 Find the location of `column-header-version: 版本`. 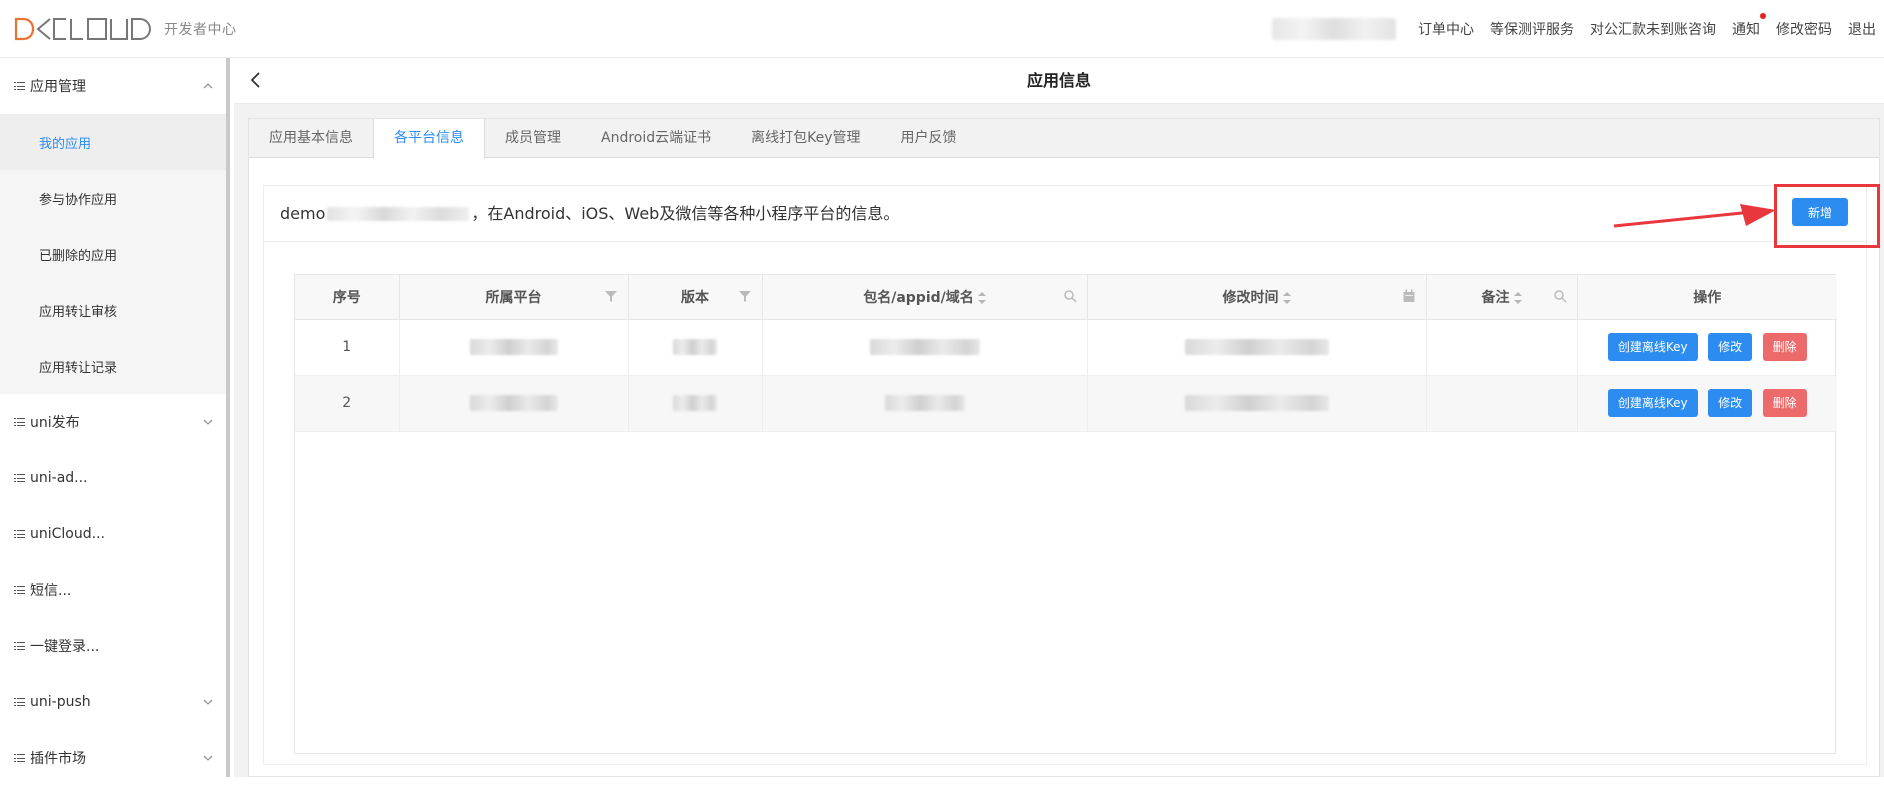

column-header-version: 版本 is located at coordinates (695, 297).